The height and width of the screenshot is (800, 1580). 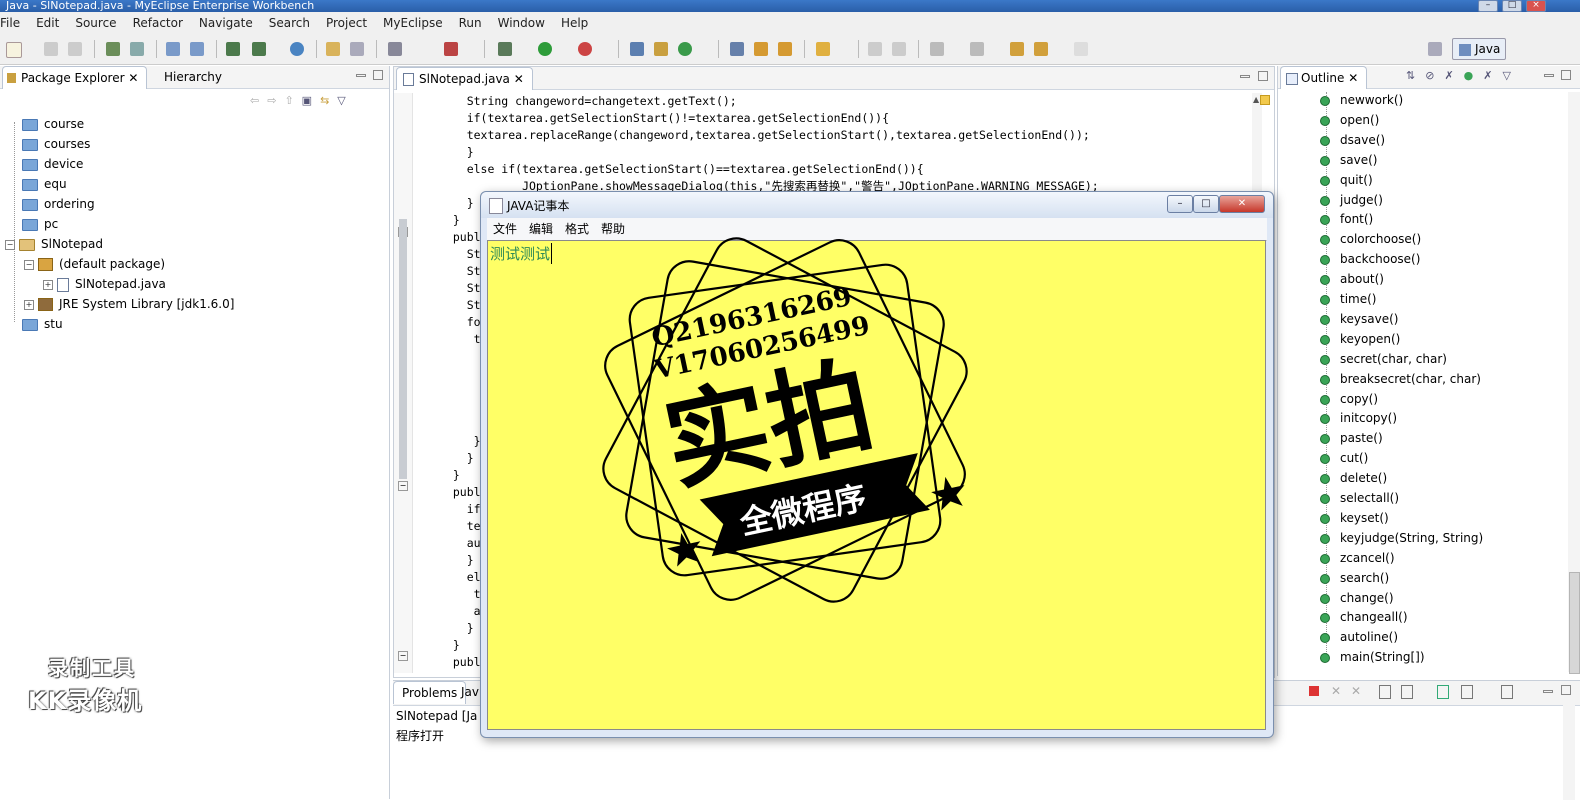 I want to click on browser-icon, so click(x=297, y=49).